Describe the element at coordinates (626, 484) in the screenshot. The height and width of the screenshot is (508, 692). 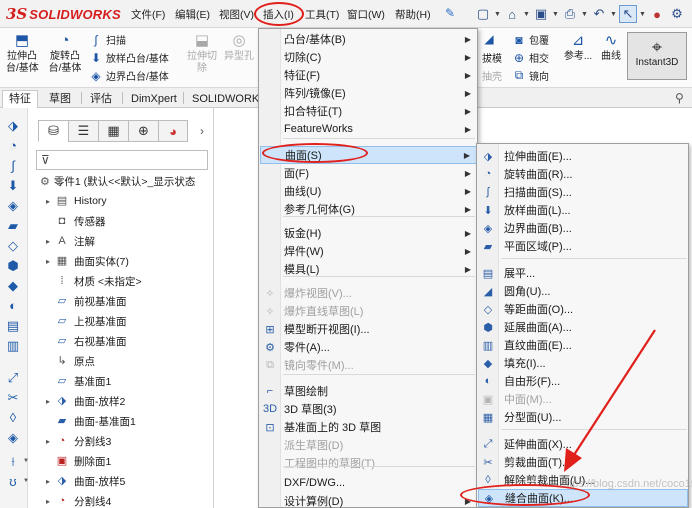
I see `watermark-text: https://blog.csdn.net/coco19495` at that location.